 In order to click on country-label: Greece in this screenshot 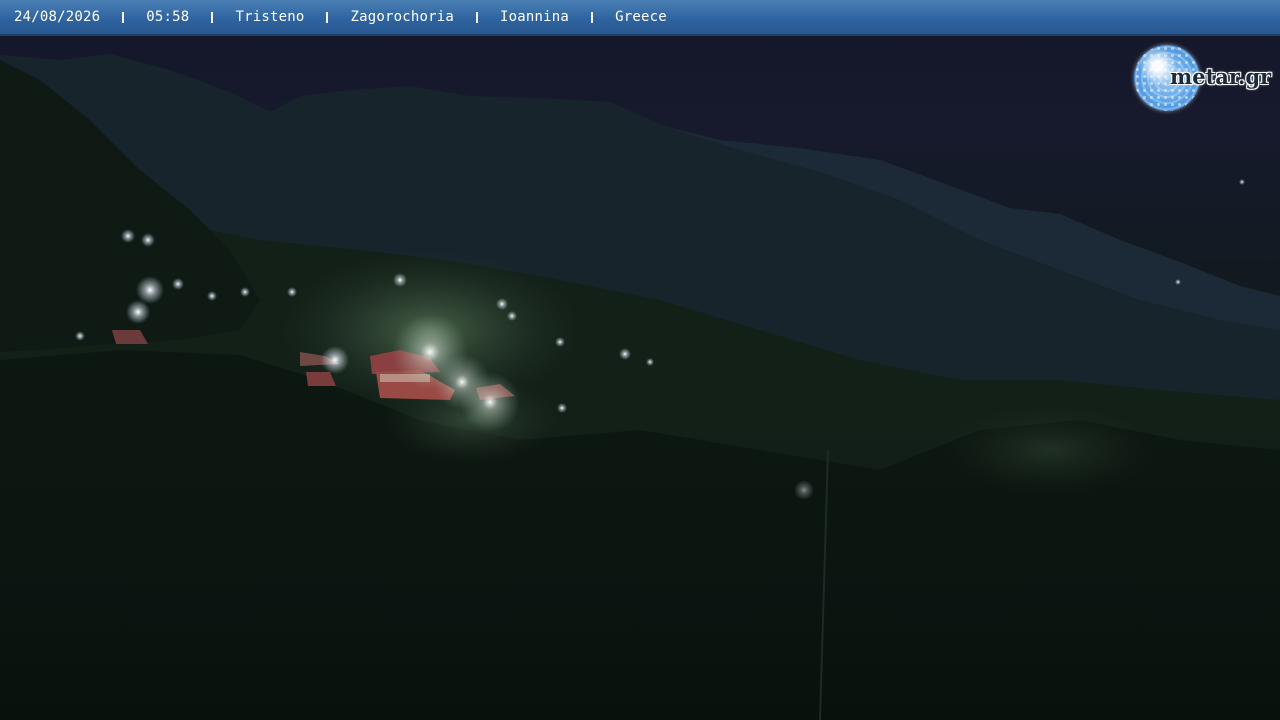, I will do `click(641, 17)`.